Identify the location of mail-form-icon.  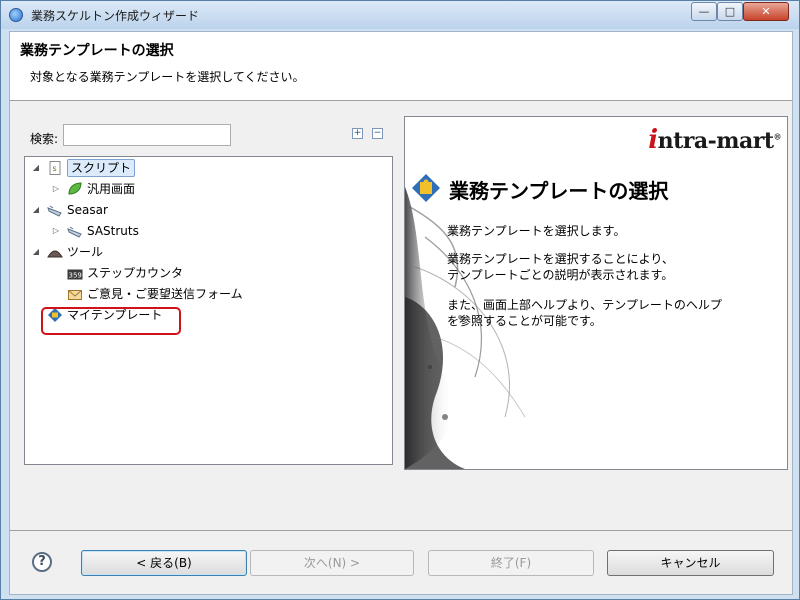
(75, 294).